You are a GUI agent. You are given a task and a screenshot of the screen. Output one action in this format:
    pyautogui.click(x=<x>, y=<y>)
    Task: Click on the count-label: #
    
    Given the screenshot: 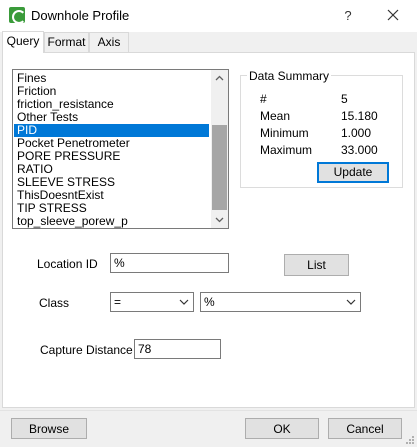 What is the action you would take?
    pyautogui.click(x=263, y=99)
    